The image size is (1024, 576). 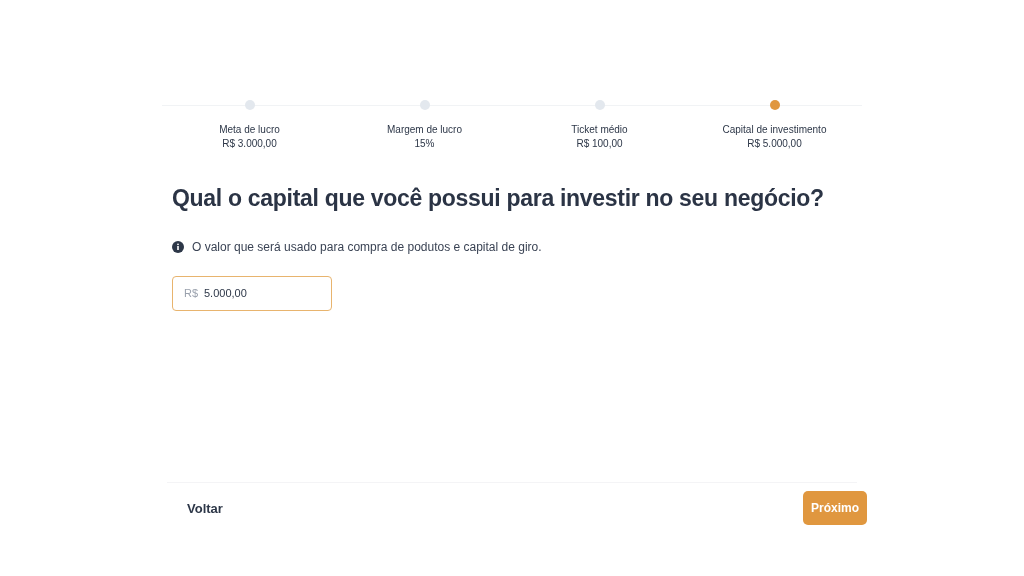 I want to click on step-label: Ticket médio, so click(x=599, y=130).